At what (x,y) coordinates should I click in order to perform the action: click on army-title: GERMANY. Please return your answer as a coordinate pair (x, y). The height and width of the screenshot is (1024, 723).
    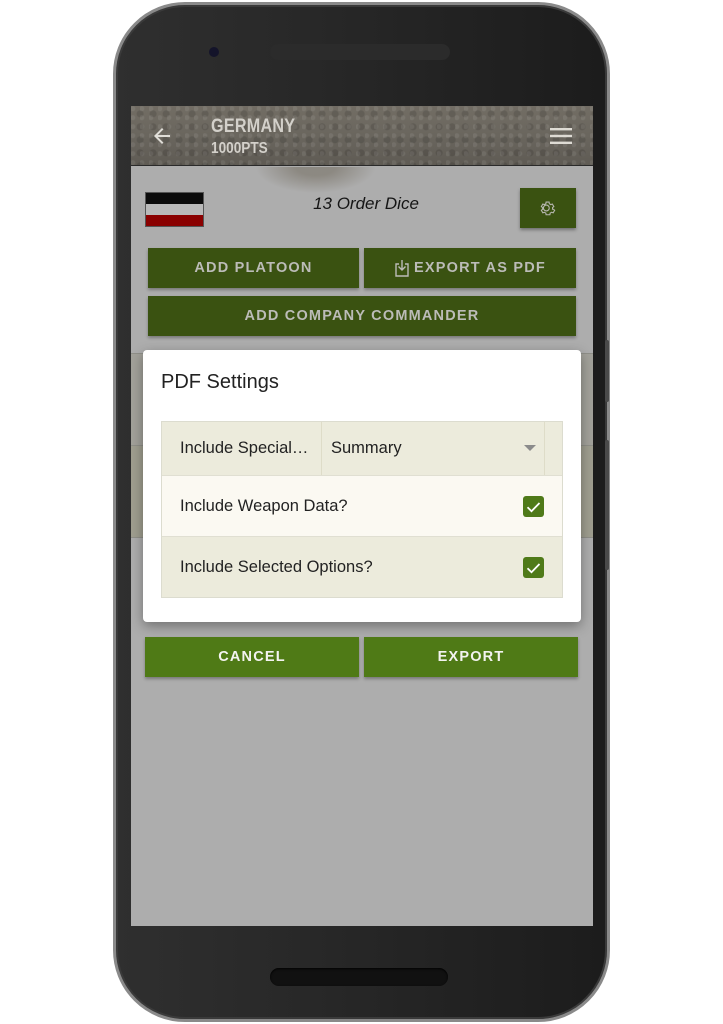
    Looking at the image, I should click on (253, 126).